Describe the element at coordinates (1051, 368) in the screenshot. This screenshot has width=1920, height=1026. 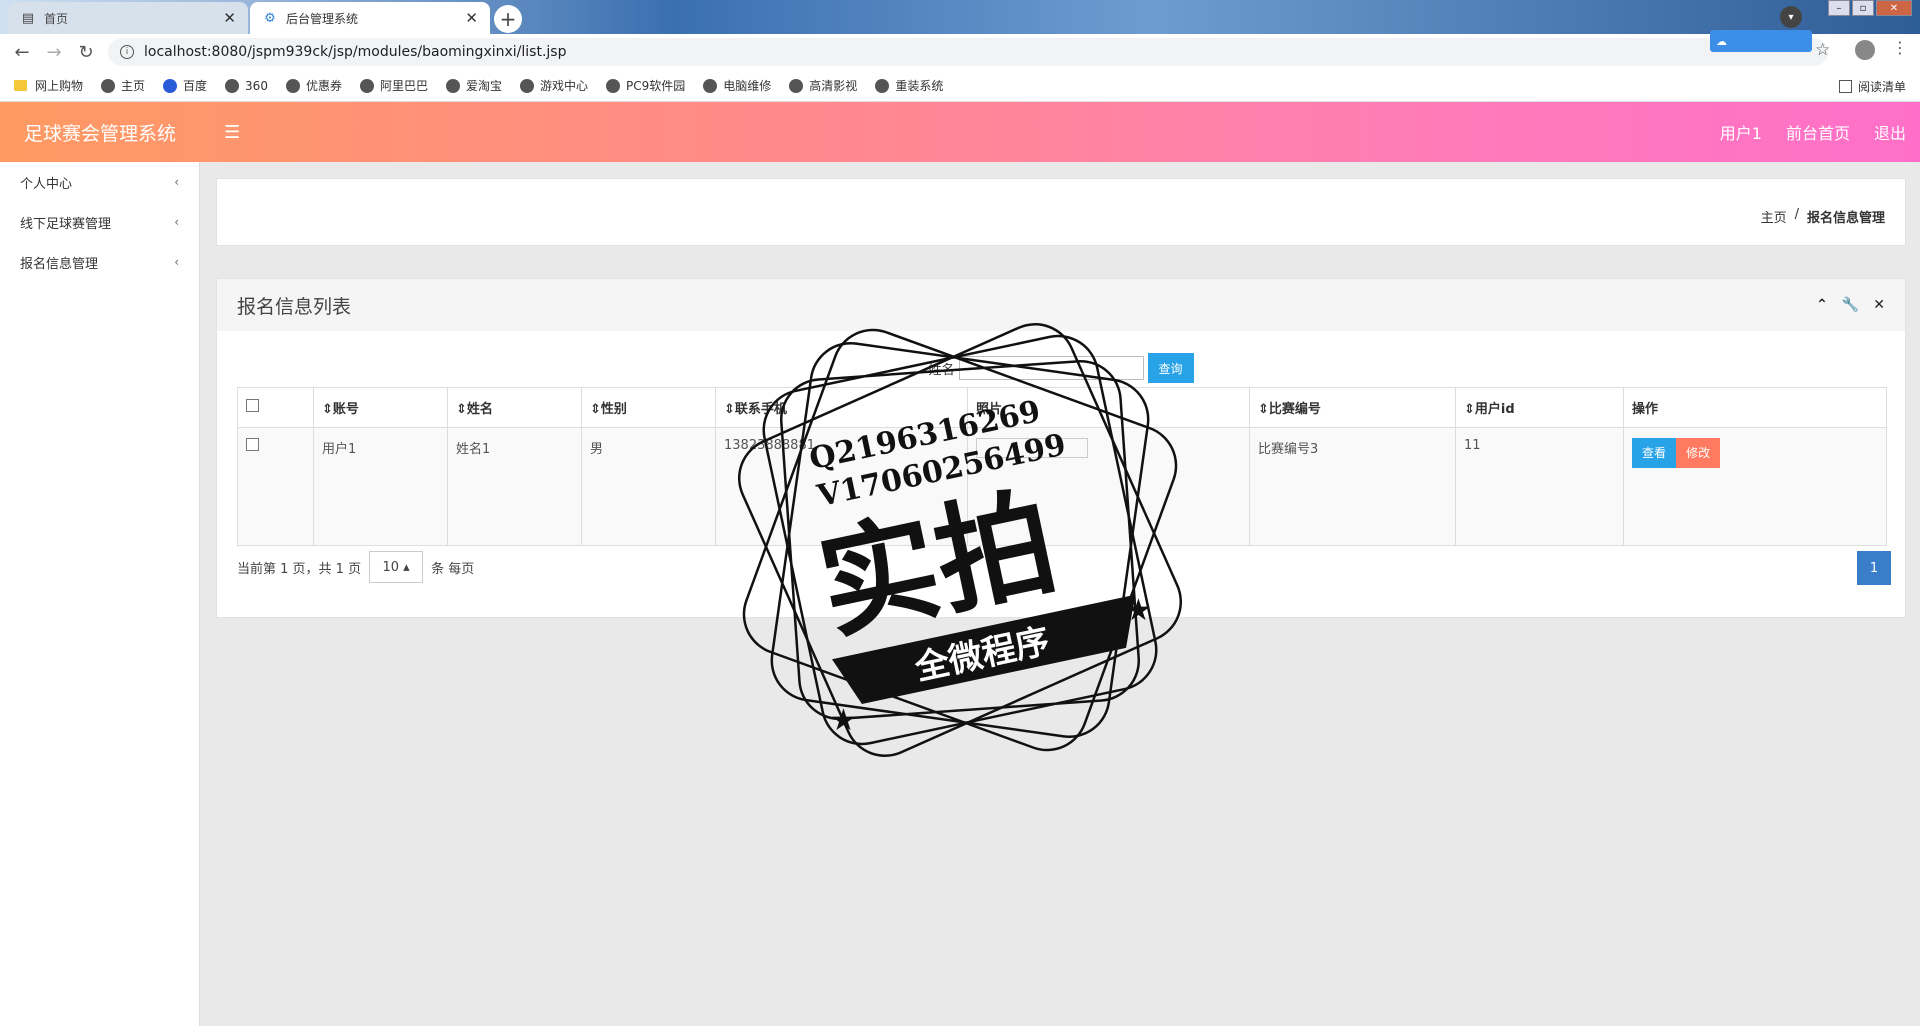
I see `name-search-input` at that location.